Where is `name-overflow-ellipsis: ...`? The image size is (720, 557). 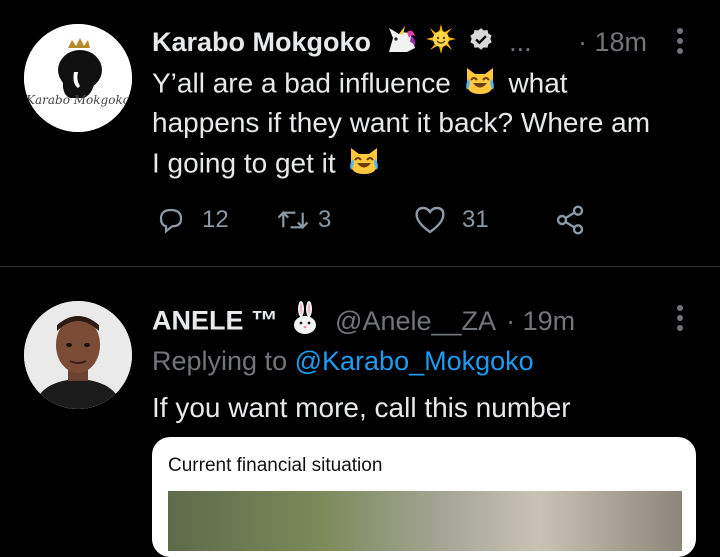 name-overflow-ellipsis: ... is located at coordinates (520, 42).